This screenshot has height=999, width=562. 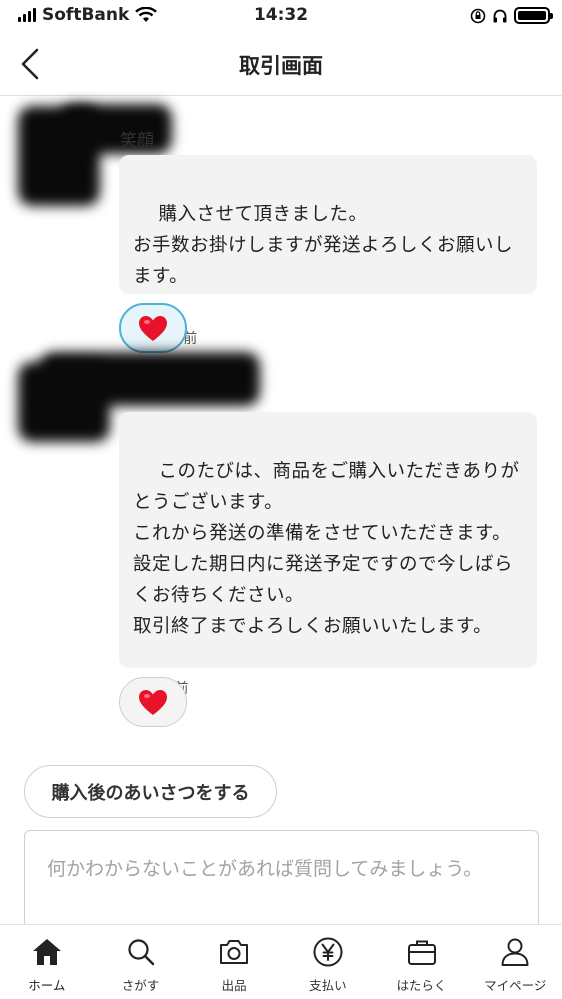 I want to click on tab-search: さがす, so click(x=141, y=962).